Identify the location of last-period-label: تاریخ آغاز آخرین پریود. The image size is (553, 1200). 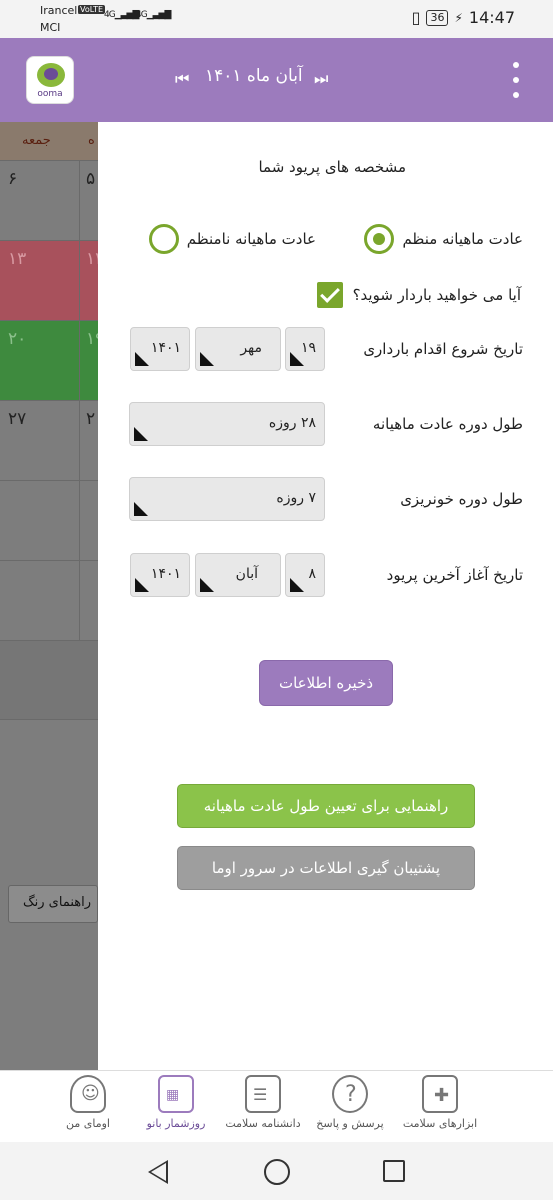
(454, 575).